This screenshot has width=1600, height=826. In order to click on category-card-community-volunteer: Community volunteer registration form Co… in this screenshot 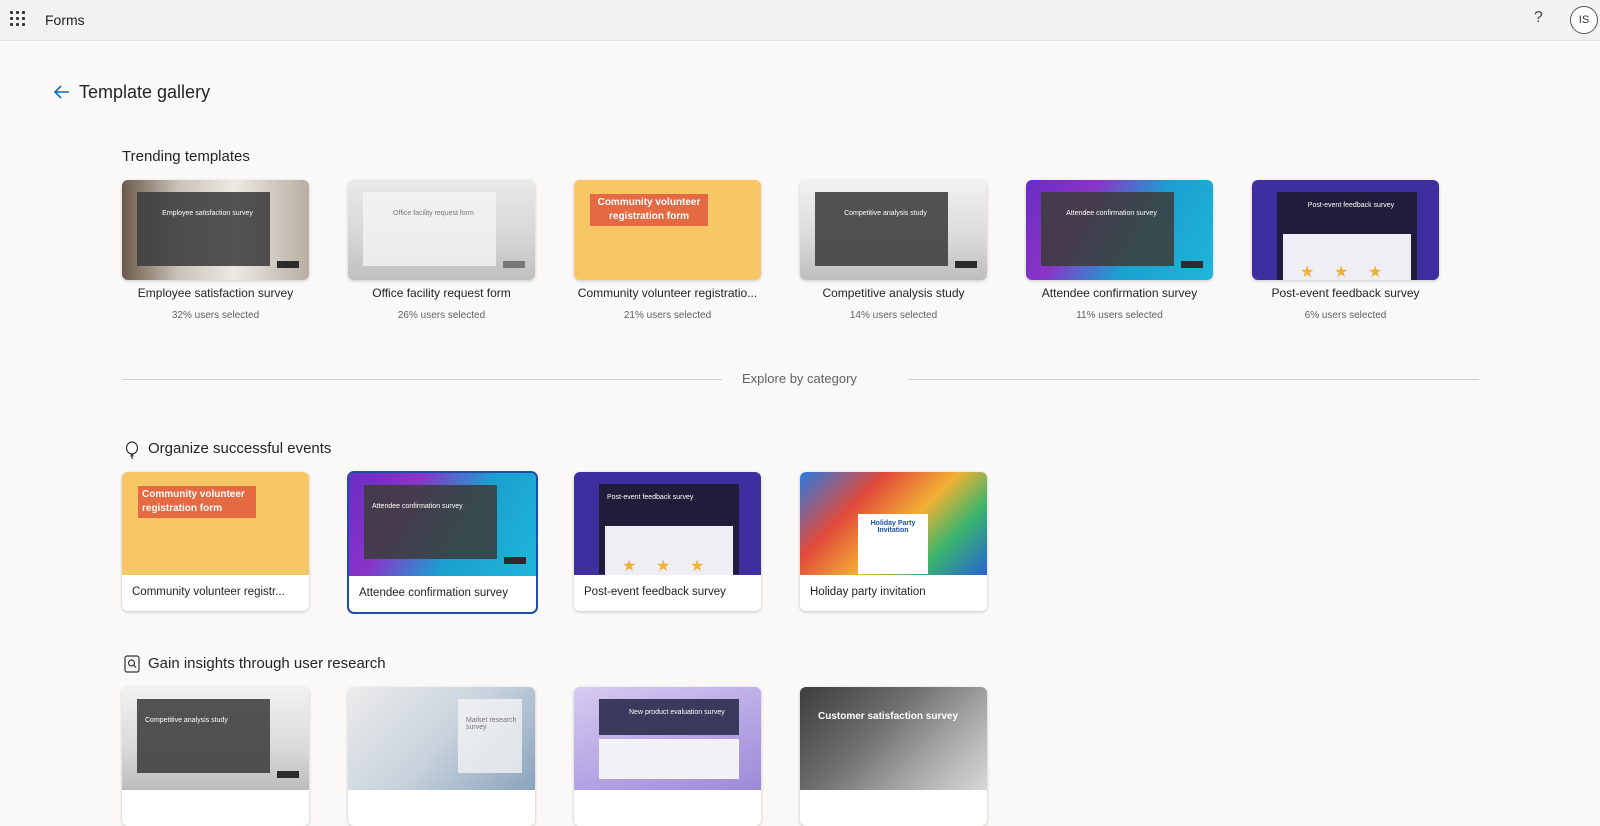, I will do `click(215, 541)`.